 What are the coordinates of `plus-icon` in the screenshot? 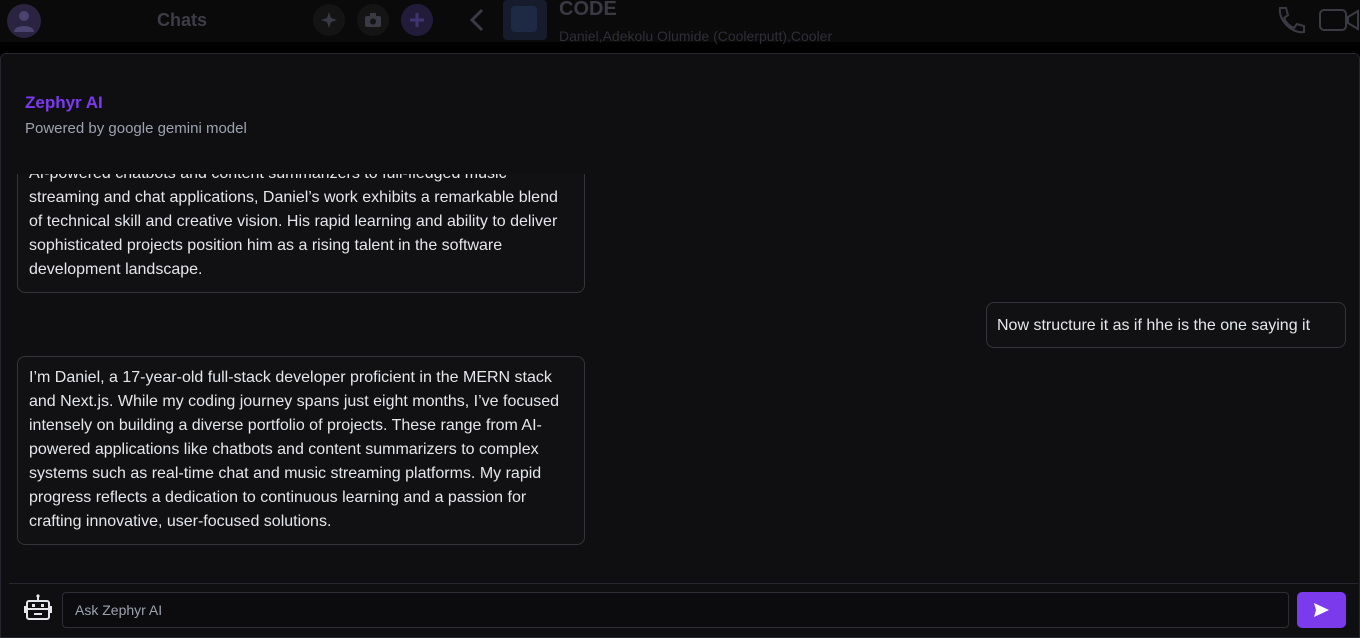 It's located at (417, 20).